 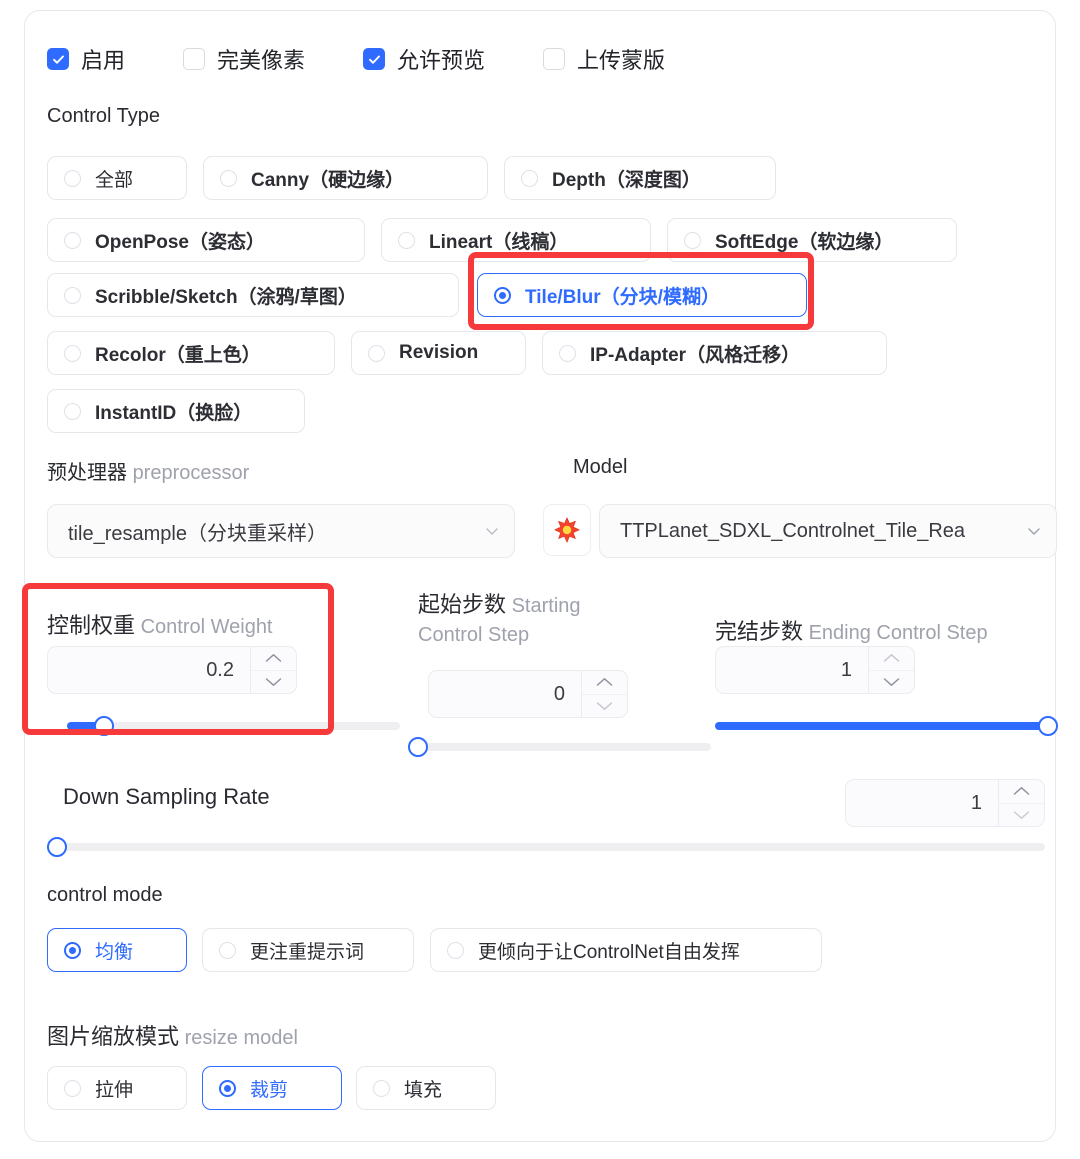 I want to click on control-type-option-ip-adapter: IP-Adapter（风格迁移）, so click(x=714, y=353).